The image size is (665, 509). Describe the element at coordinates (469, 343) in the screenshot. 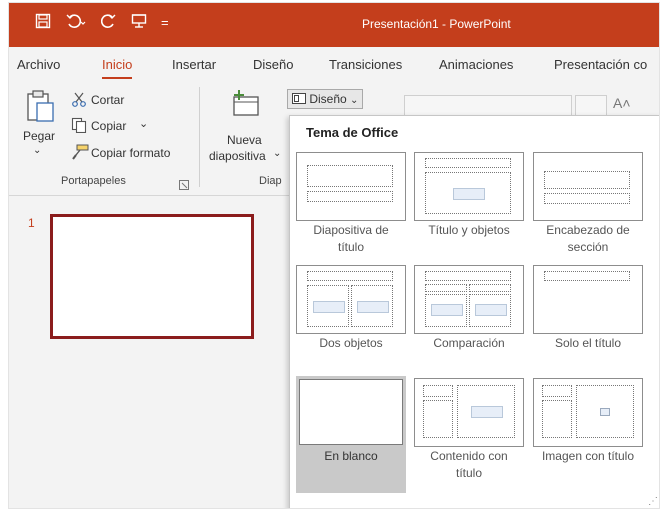

I see `layout-label: Comparación` at that location.